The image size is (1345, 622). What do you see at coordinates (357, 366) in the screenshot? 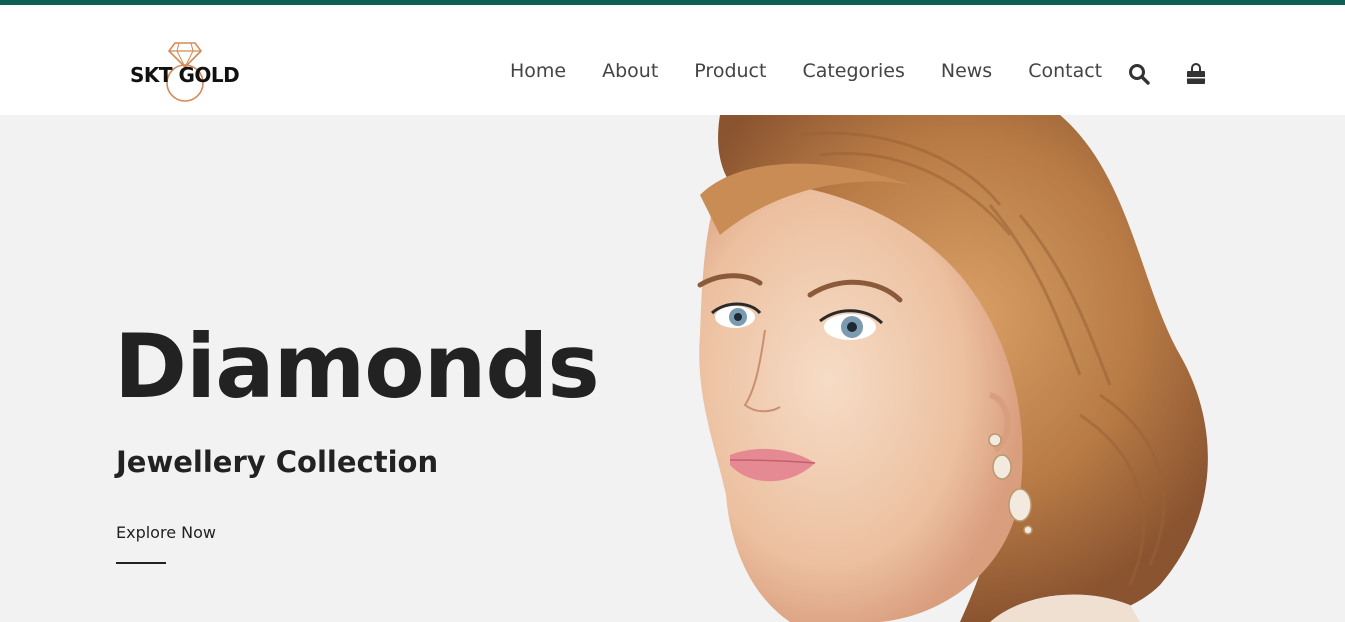
I see `hero-title: Diamonds` at bounding box center [357, 366].